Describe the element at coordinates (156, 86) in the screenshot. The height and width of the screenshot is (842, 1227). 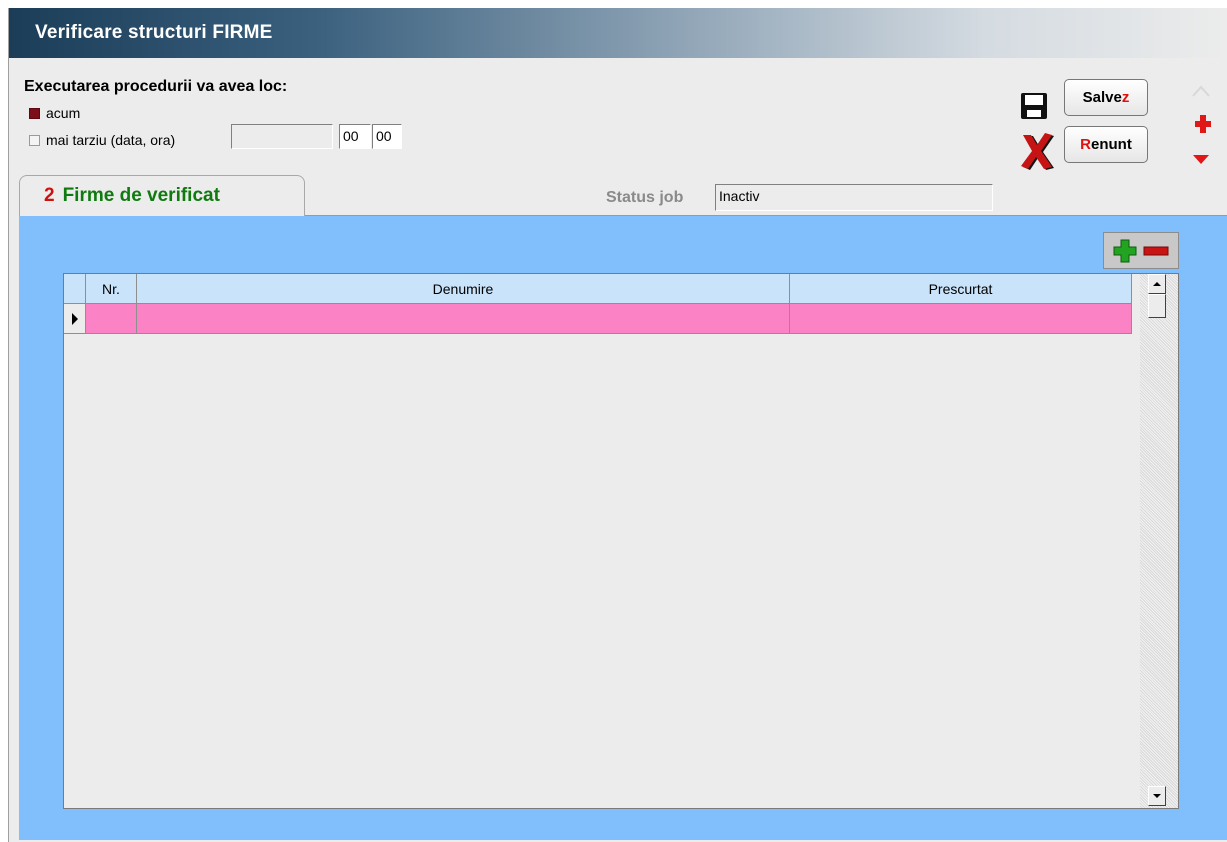
I see `execution-label: Executarea procedurii va avea loc:` at that location.